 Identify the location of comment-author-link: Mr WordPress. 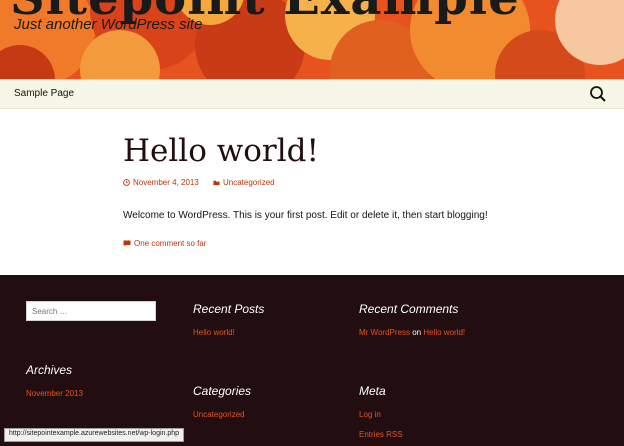
(384, 332).